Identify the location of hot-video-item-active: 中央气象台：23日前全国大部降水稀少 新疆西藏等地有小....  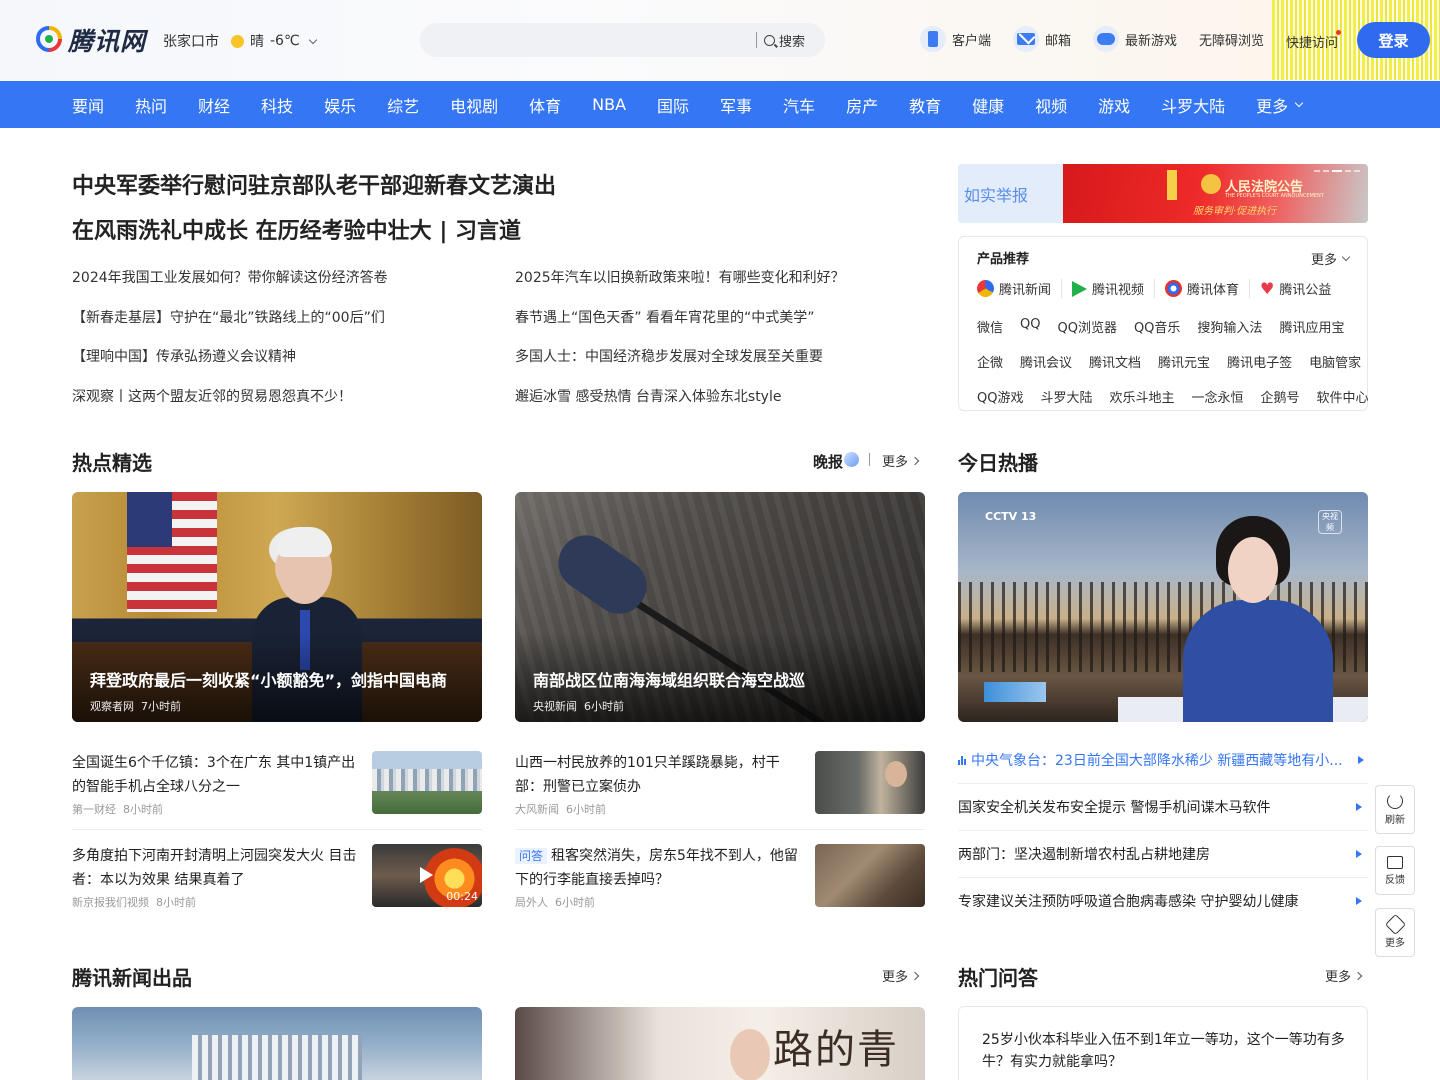
(1163, 760).